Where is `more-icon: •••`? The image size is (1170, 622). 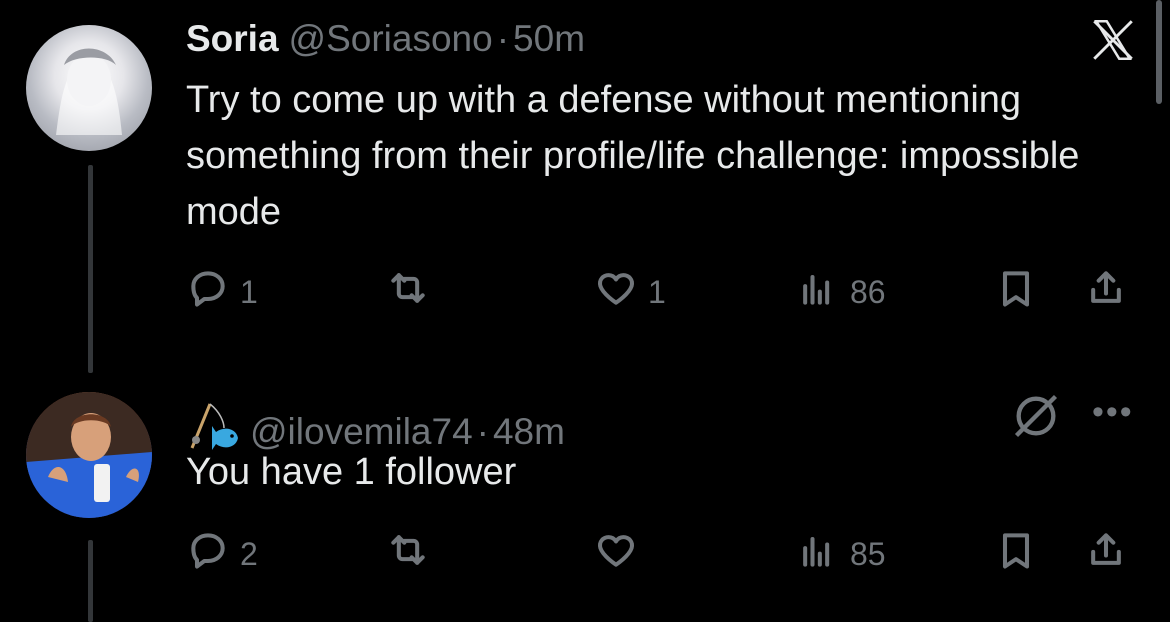 more-icon: ••• is located at coordinates (1113, 412).